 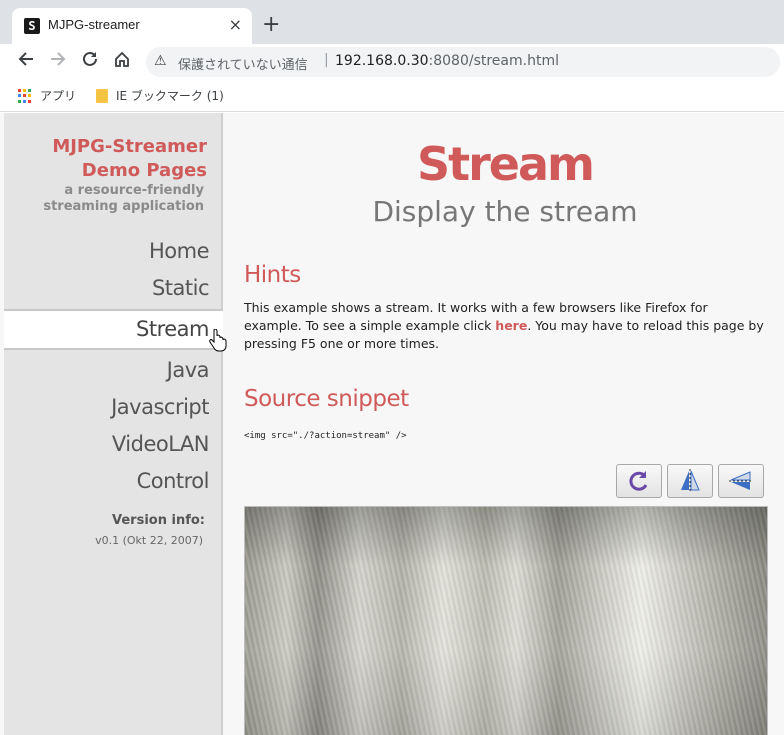 I want to click on flip-vertical-button, so click(x=690, y=481).